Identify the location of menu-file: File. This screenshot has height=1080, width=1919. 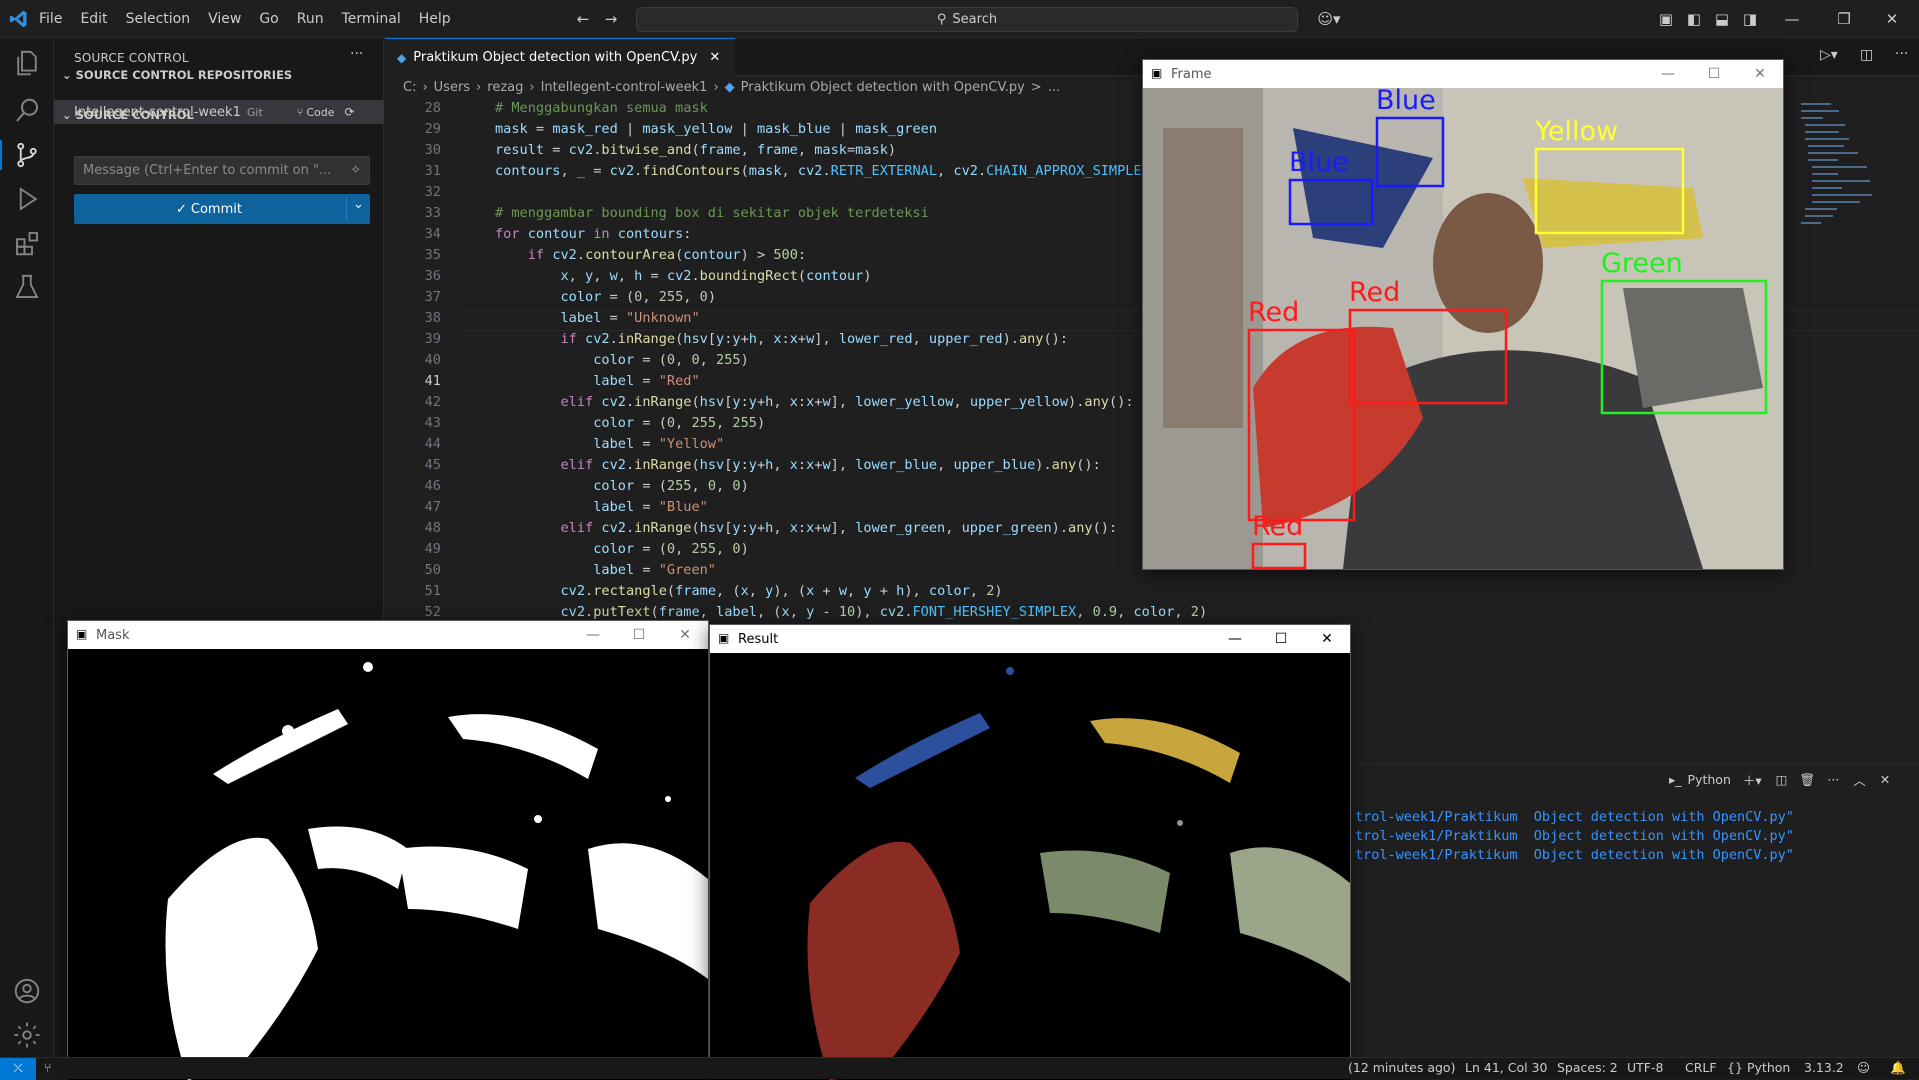
(50, 19).